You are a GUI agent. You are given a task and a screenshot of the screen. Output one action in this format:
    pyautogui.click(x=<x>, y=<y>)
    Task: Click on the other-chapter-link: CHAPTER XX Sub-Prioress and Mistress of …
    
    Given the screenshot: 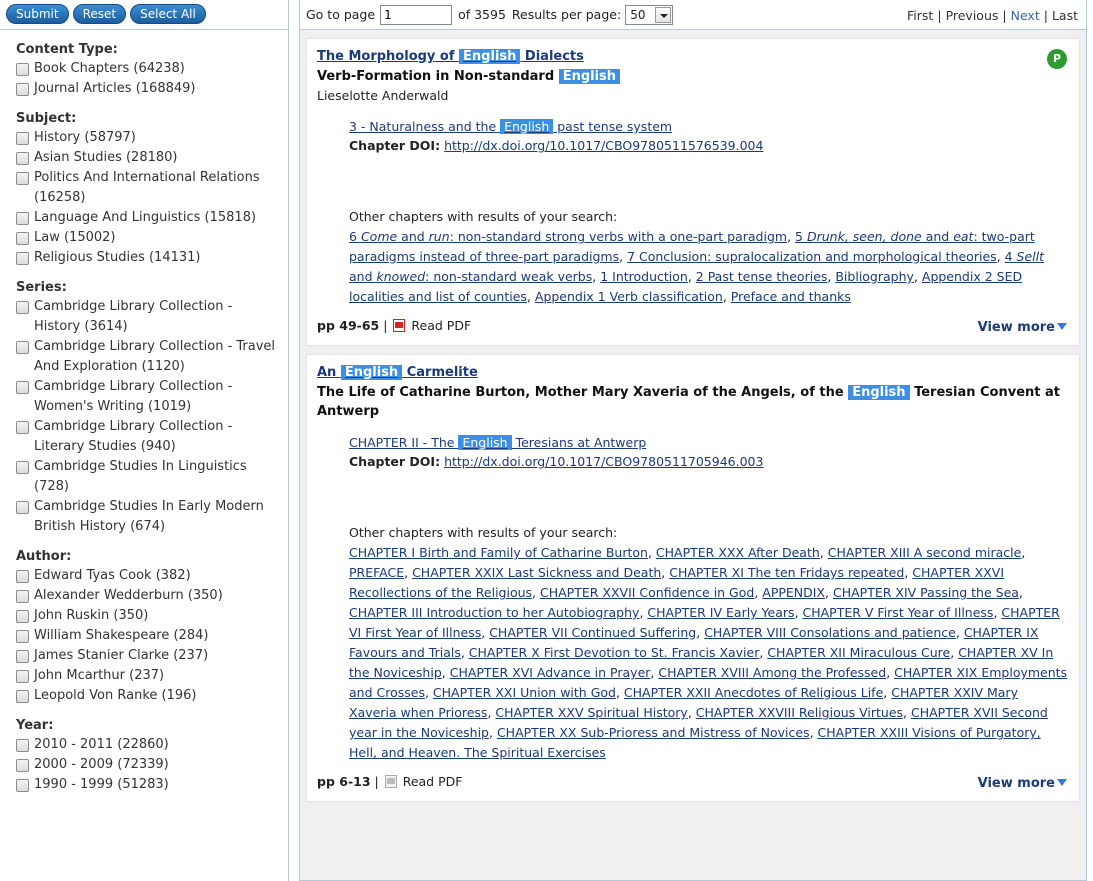 What is the action you would take?
    pyautogui.click(x=653, y=732)
    